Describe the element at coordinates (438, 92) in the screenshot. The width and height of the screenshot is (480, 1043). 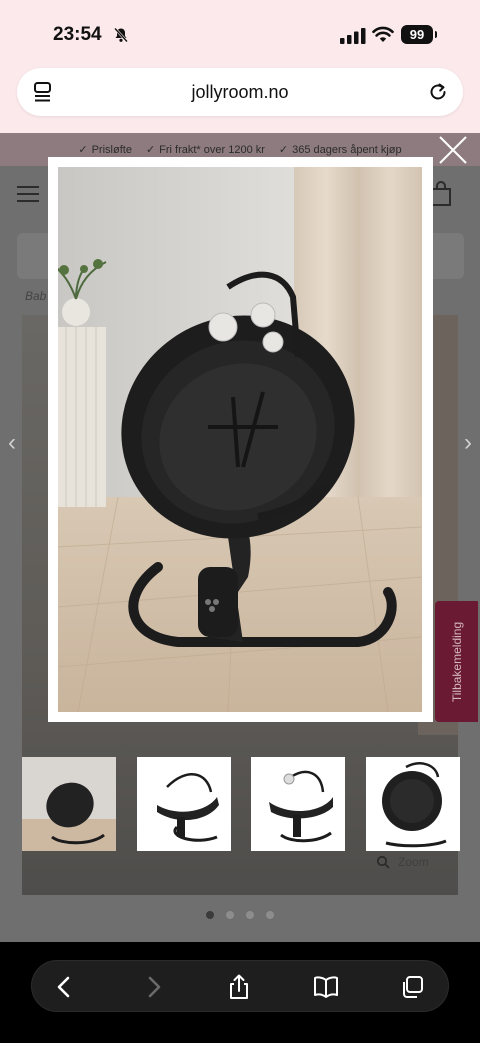
I see `reload-icon` at that location.